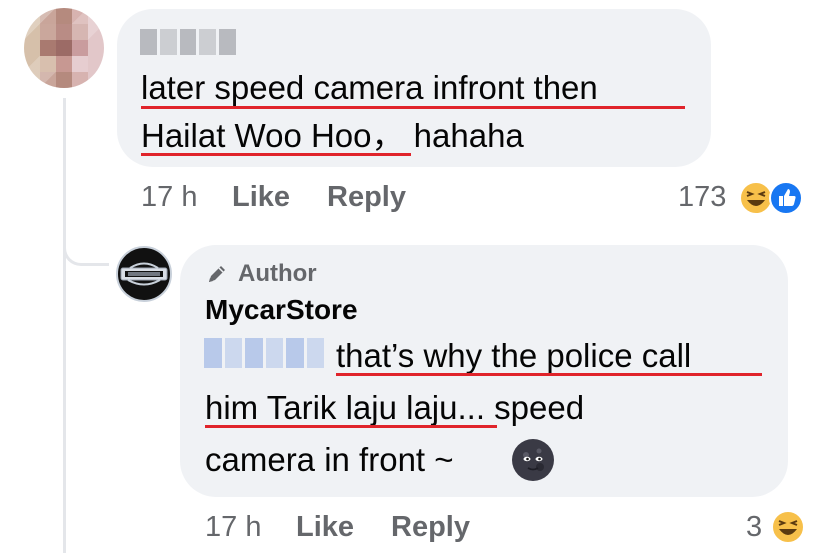 The image size is (828, 553). I want to click on like-button: Like, so click(261, 197).